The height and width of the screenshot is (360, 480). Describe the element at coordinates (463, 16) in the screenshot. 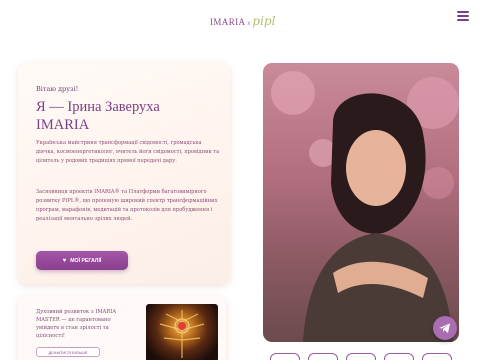

I see `hamburger-menu-icon` at that location.